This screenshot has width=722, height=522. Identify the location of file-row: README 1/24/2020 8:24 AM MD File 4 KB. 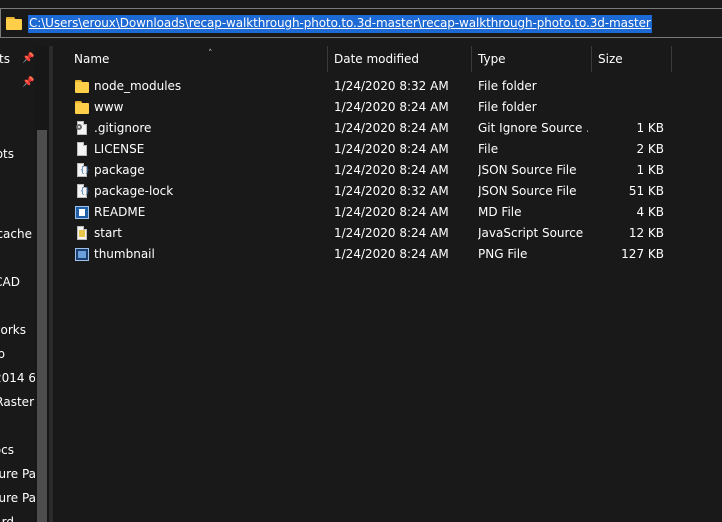
(387, 212).